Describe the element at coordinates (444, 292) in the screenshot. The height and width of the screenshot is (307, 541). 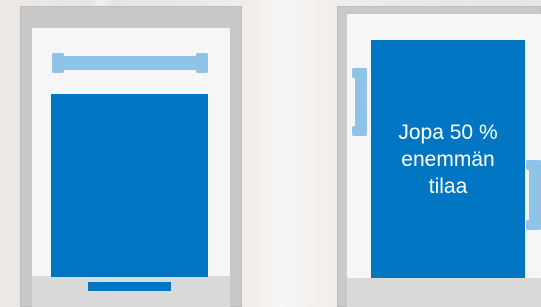
I see `expanded-cabinet-base` at that location.